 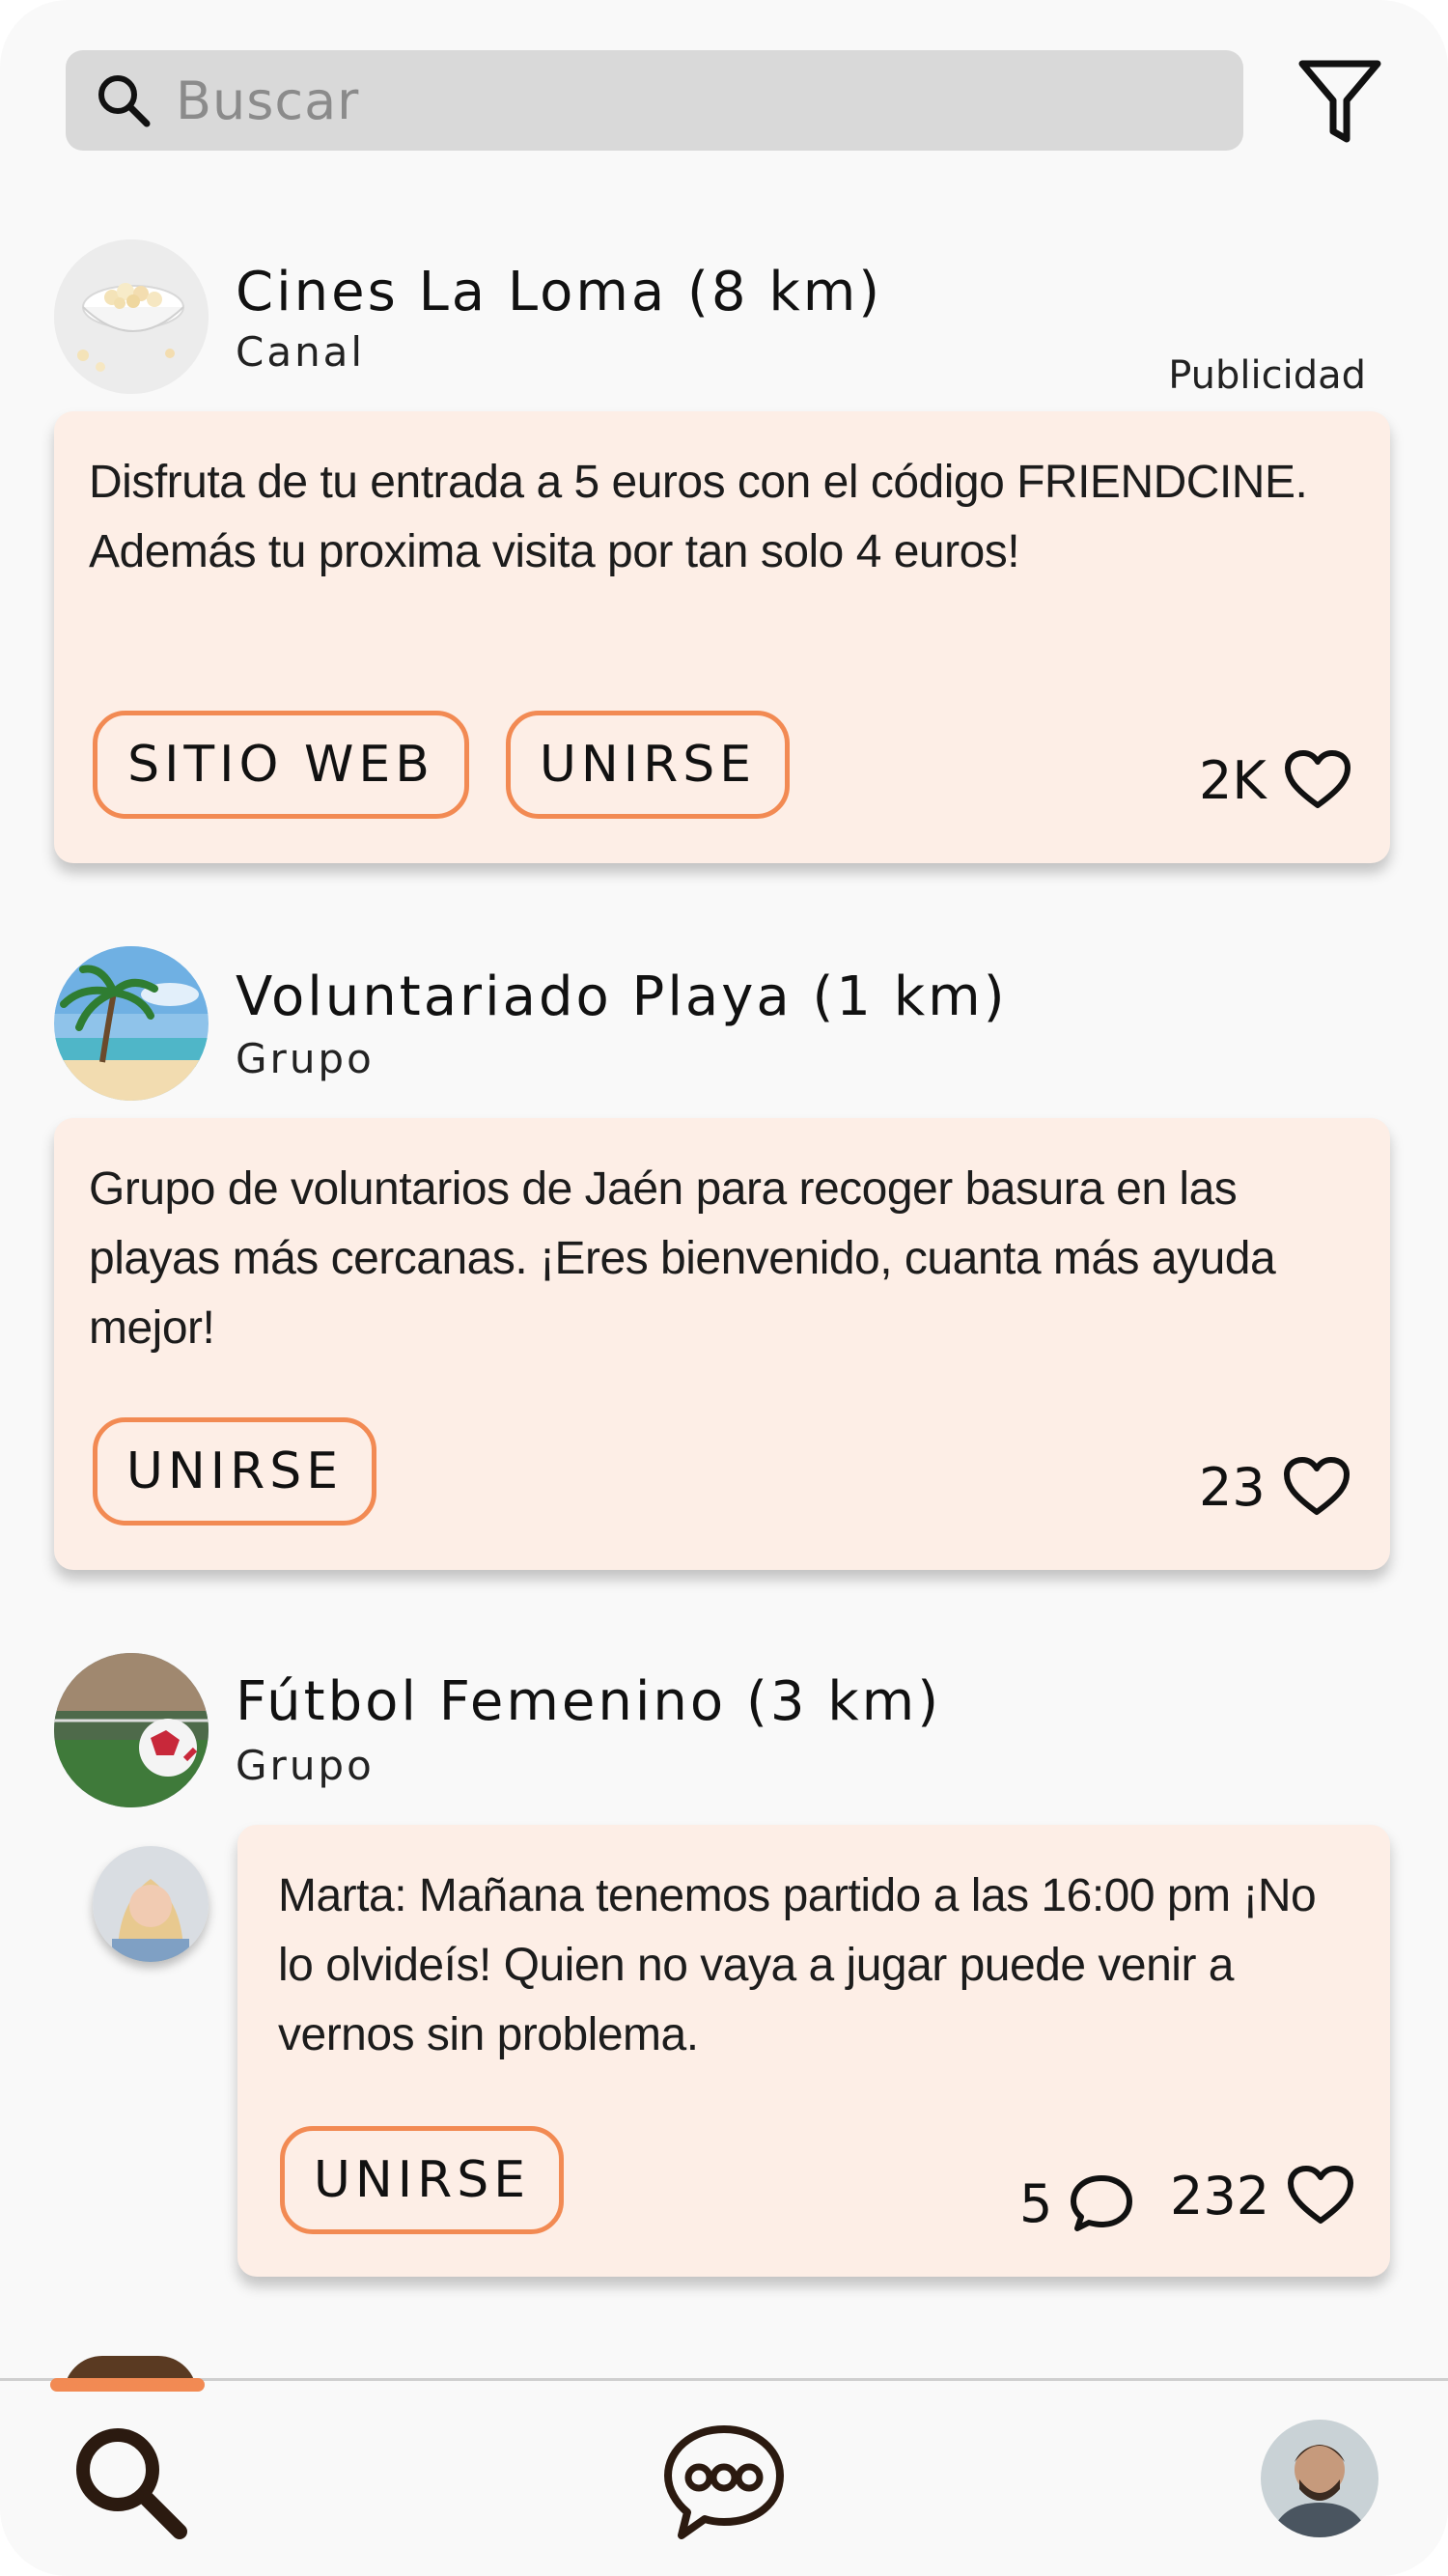 I want to click on search-input: Buscar, so click(x=655, y=101).